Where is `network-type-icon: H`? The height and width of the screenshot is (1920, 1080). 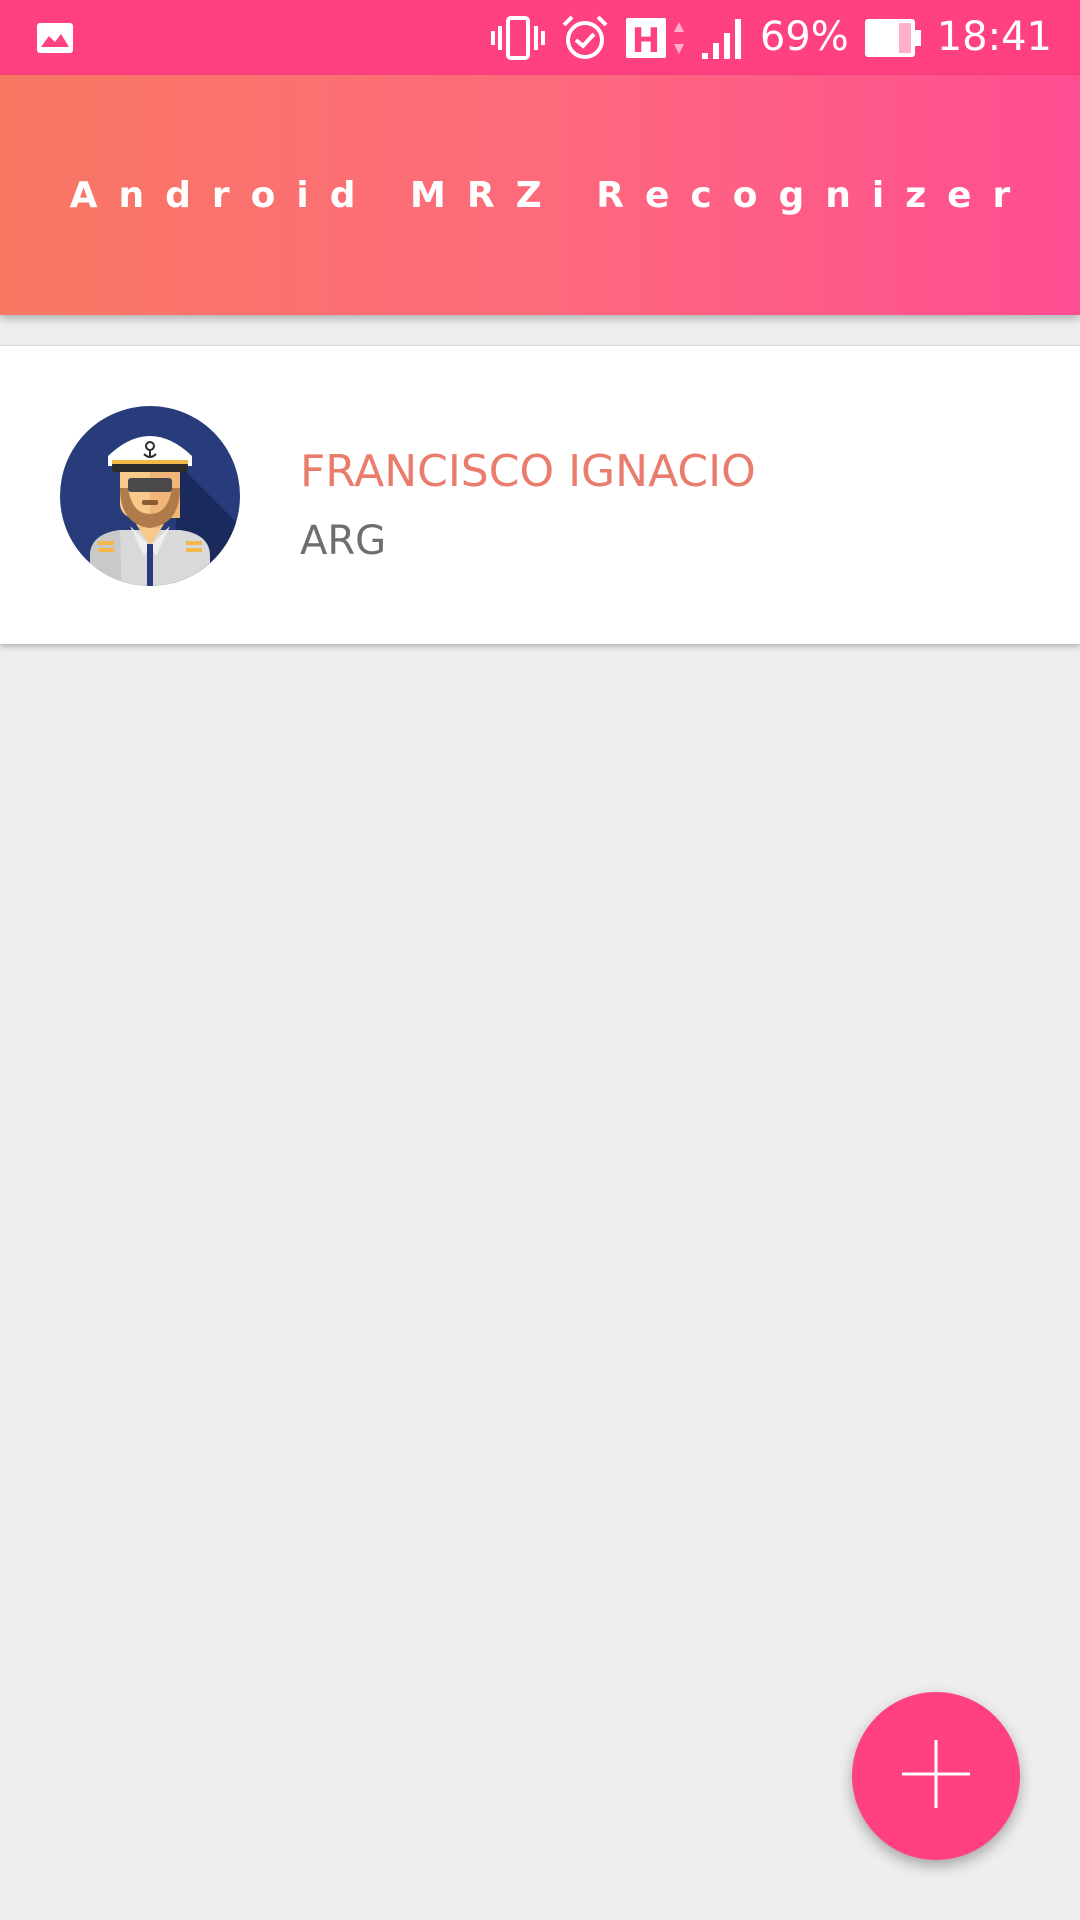 network-type-icon: H is located at coordinates (655, 38).